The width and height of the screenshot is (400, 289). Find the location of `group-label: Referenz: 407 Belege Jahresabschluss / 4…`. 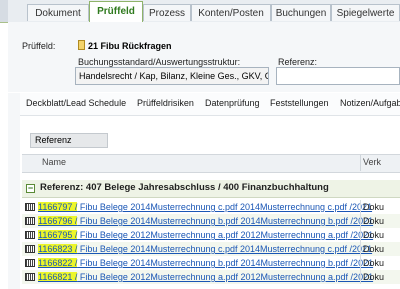

group-label: Referenz: 407 Belege Jahresabschluss / 4… is located at coordinates (184, 187).